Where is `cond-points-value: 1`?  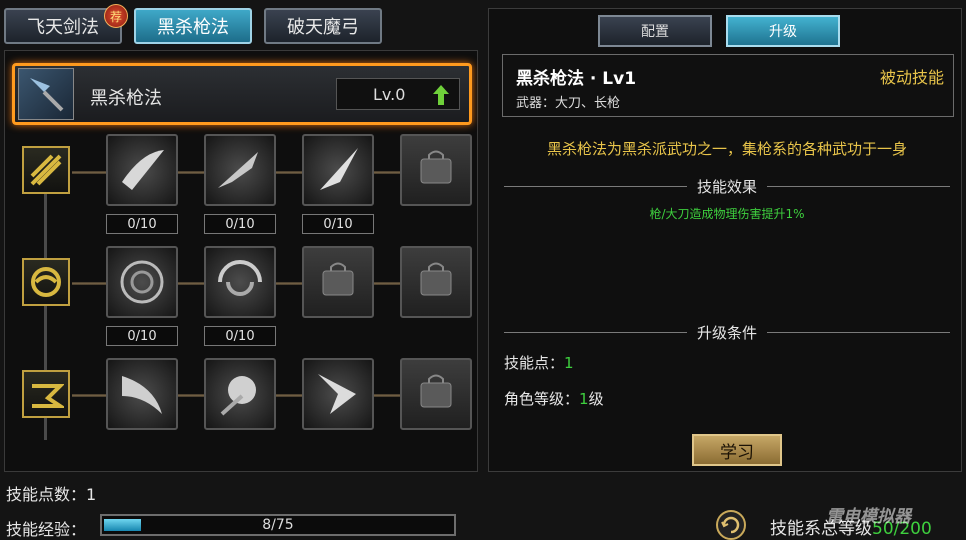
cond-points-value: 1 is located at coordinates (569, 363).